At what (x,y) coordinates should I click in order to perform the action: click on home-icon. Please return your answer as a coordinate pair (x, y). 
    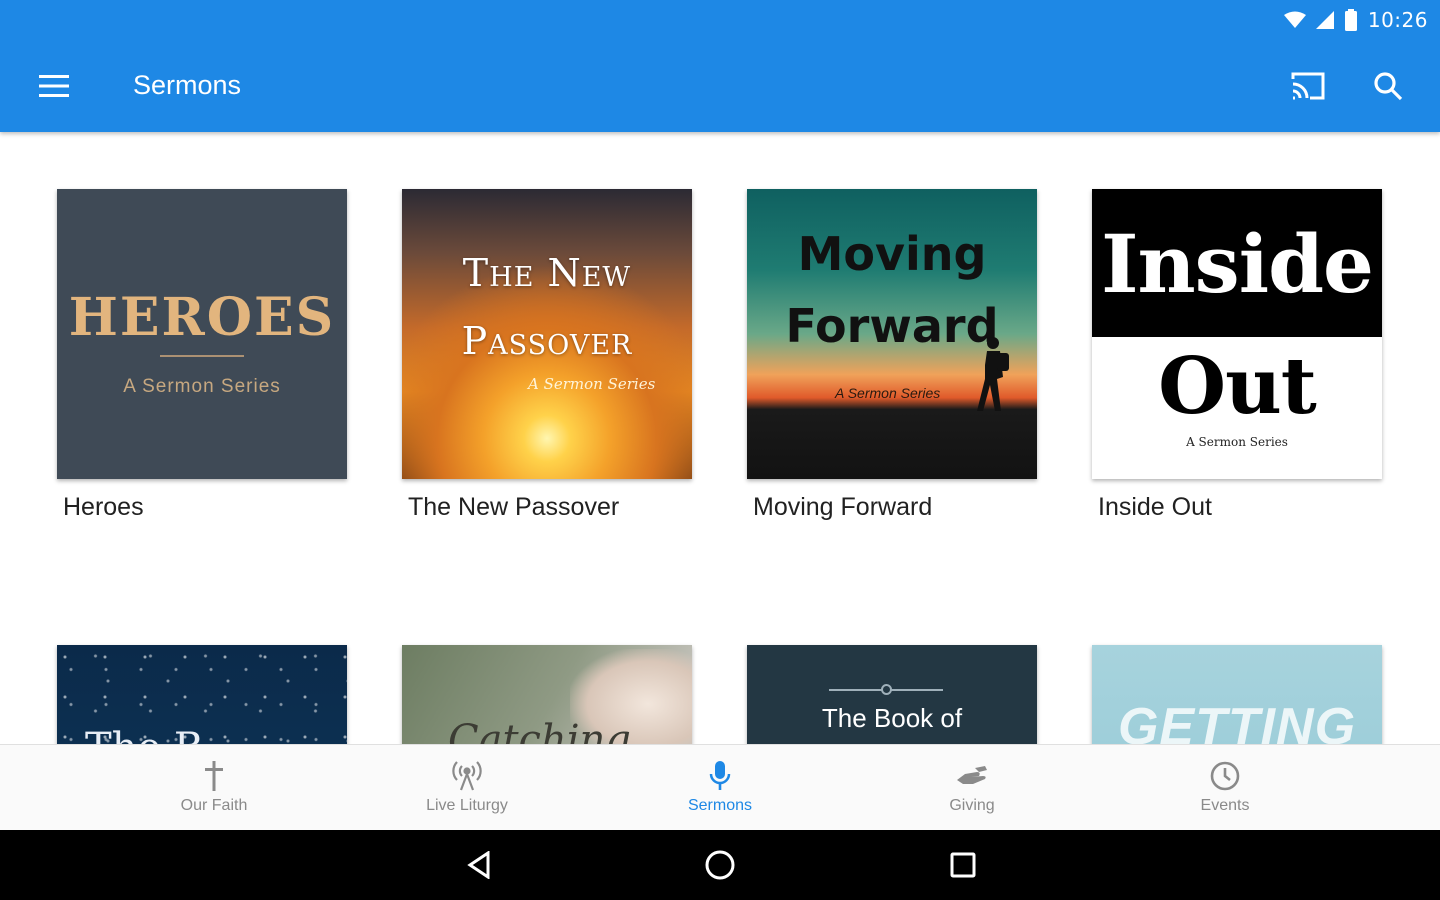
    Looking at the image, I should click on (720, 865).